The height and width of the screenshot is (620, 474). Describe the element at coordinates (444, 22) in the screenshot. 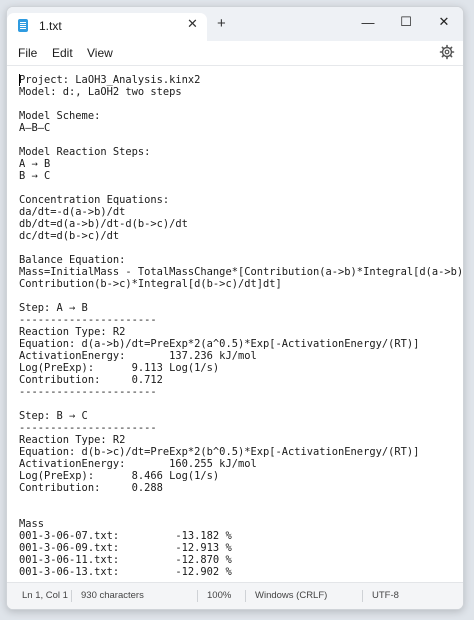

I see `close-button: ✕` at that location.